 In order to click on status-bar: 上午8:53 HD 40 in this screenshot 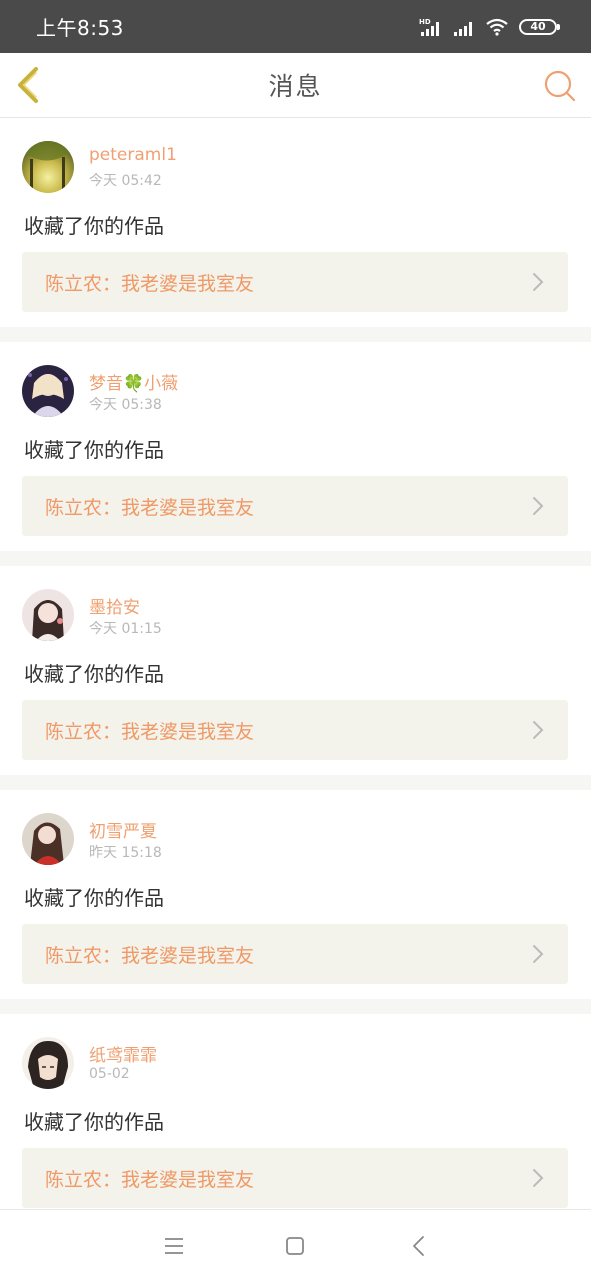, I will do `click(295, 26)`.